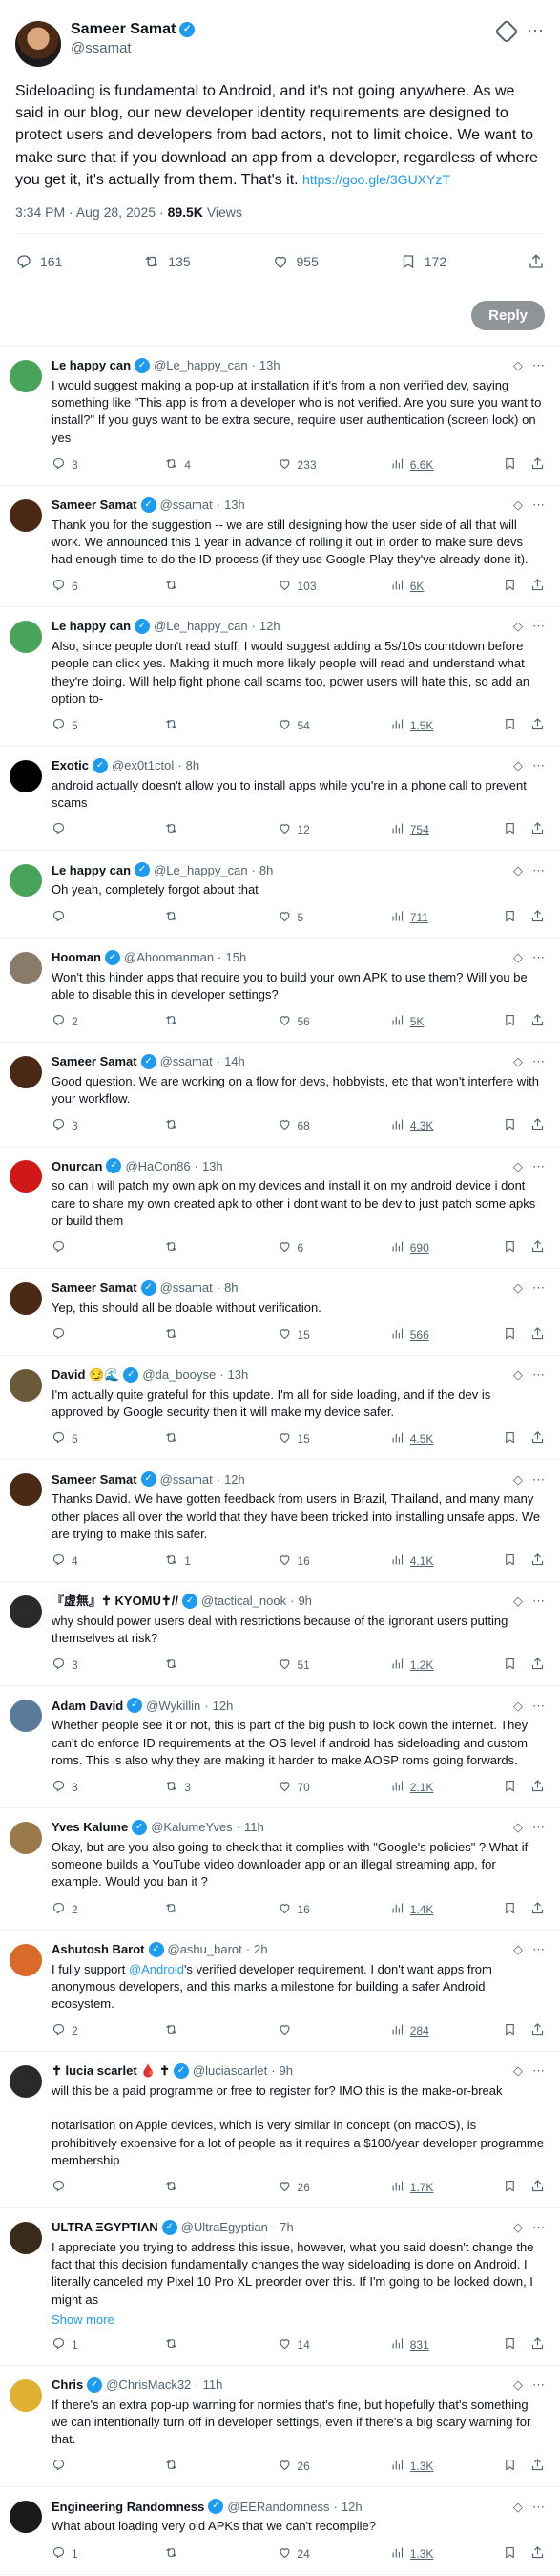 Image resolution: width=560 pixels, height=2576 pixels. What do you see at coordinates (310, 1665) in the screenshot?
I see `reply-like-action: 51` at bounding box center [310, 1665].